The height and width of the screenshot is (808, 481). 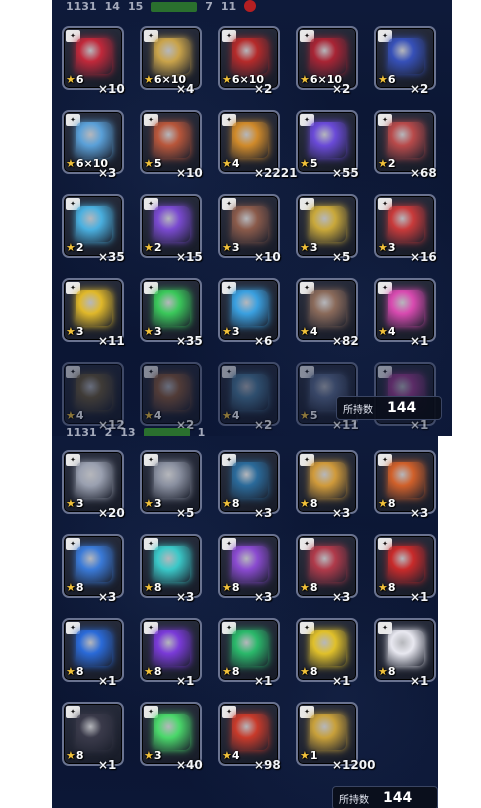 What do you see at coordinates (128, 431) in the screenshot?
I see `strip-count: 13` at bounding box center [128, 431].